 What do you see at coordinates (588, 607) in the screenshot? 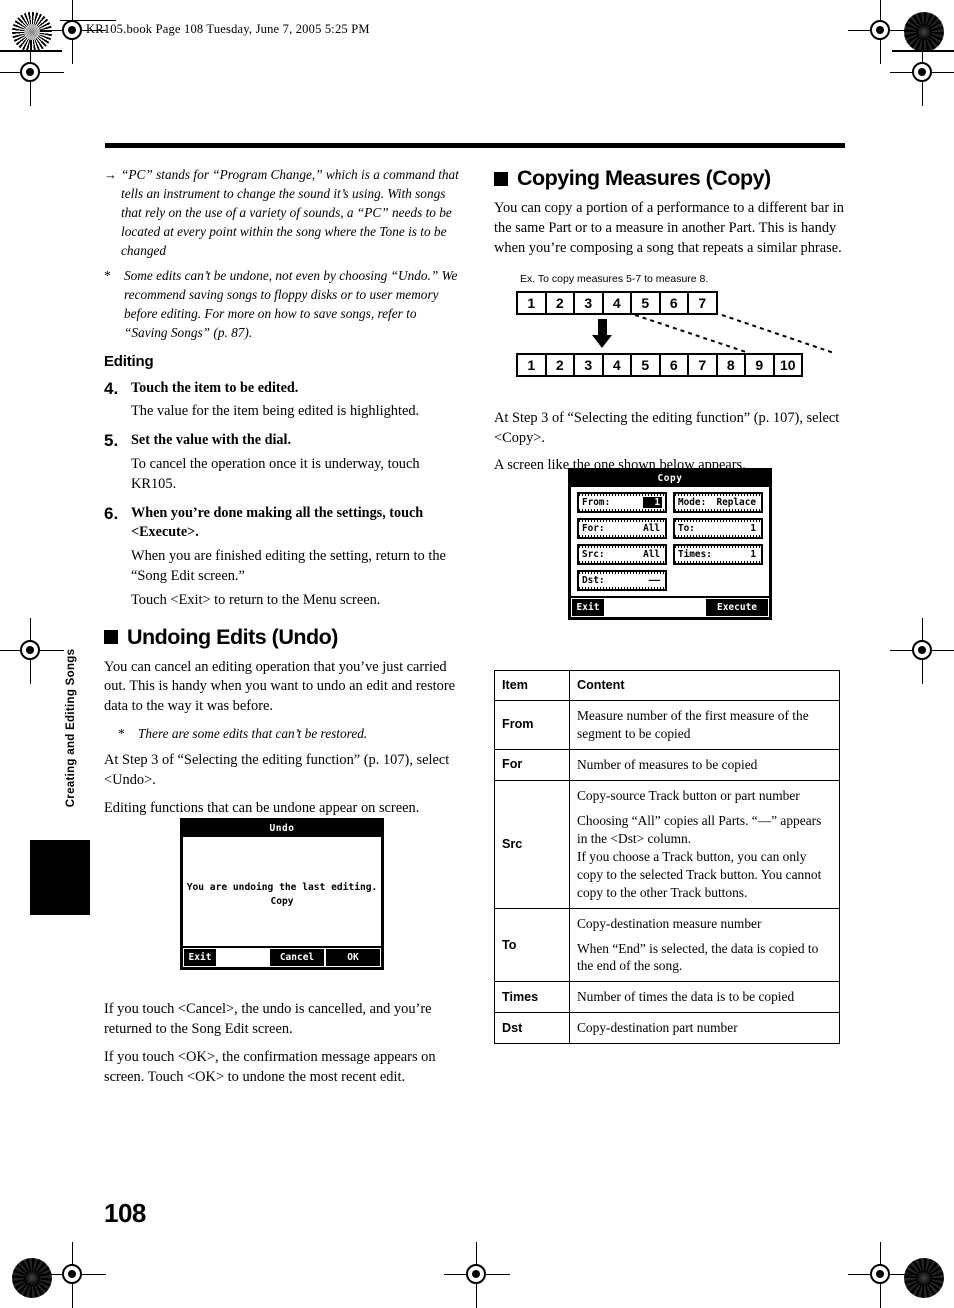
I see `copy-exit-button: Exit` at bounding box center [588, 607].